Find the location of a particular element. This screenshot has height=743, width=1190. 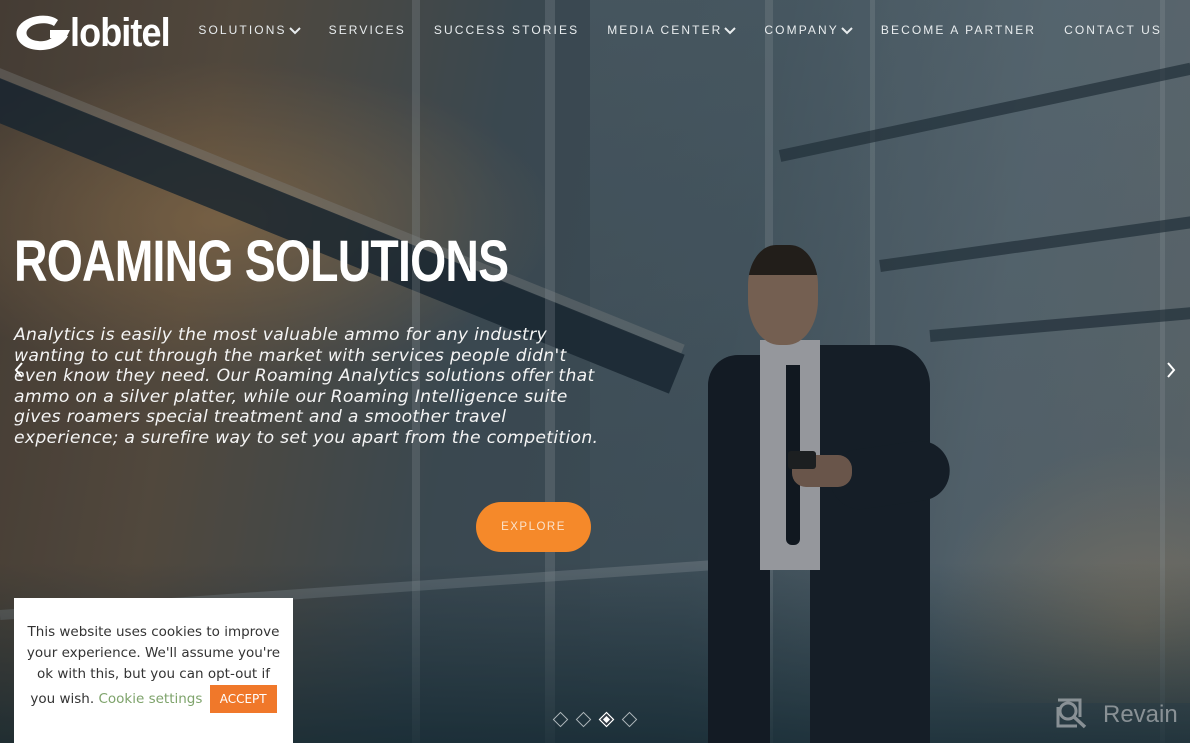

nav-label: SUCCESS STORIES is located at coordinates (506, 30).